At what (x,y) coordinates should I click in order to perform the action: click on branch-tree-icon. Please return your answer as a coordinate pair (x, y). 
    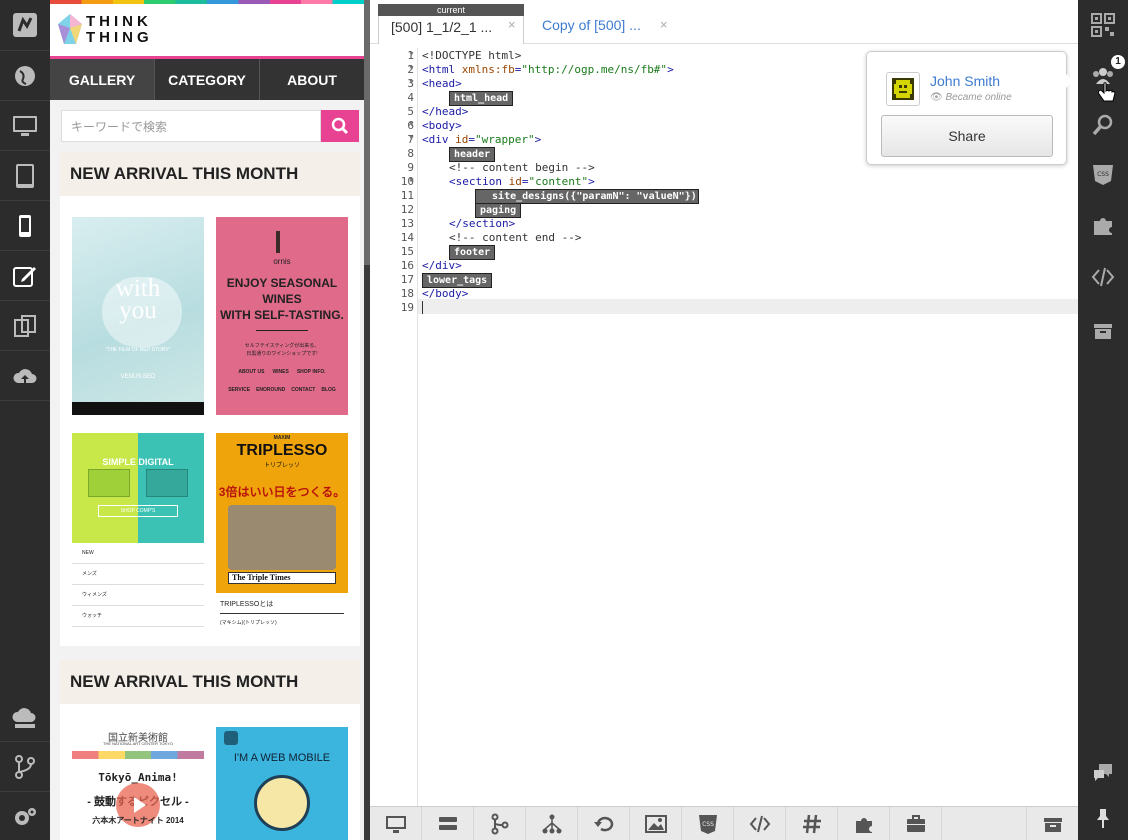
    Looking at the image, I should click on (499, 824).